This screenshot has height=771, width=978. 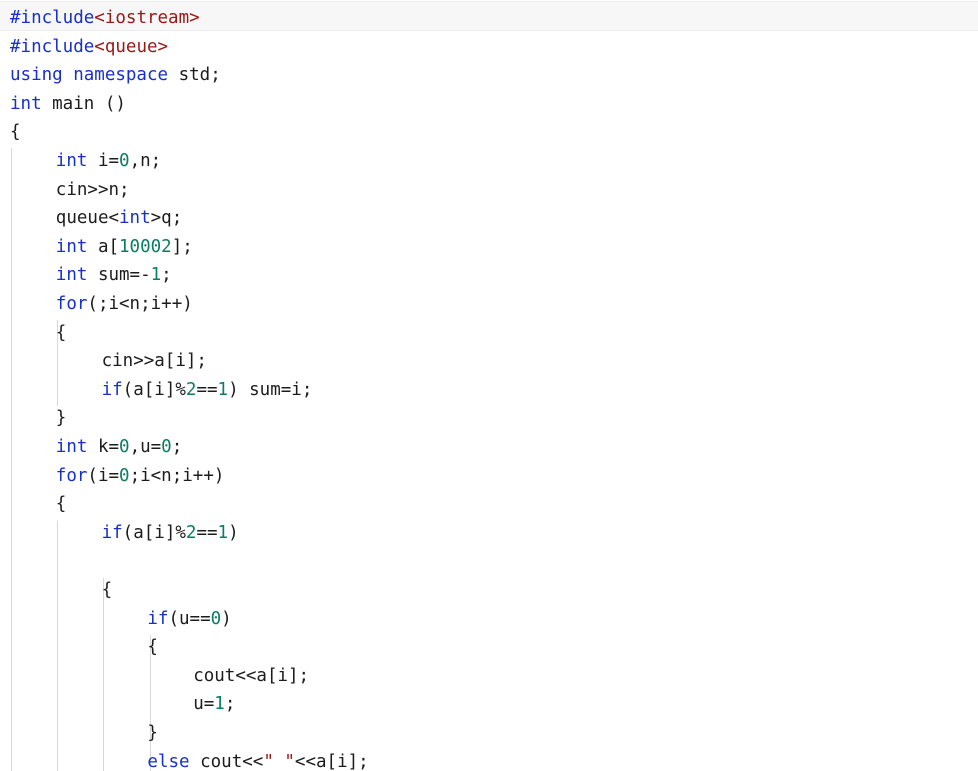 What do you see at coordinates (489, 476) in the screenshot?
I see `code-line: for(i=0;i<n;i++)` at bounding box center [489, 476].